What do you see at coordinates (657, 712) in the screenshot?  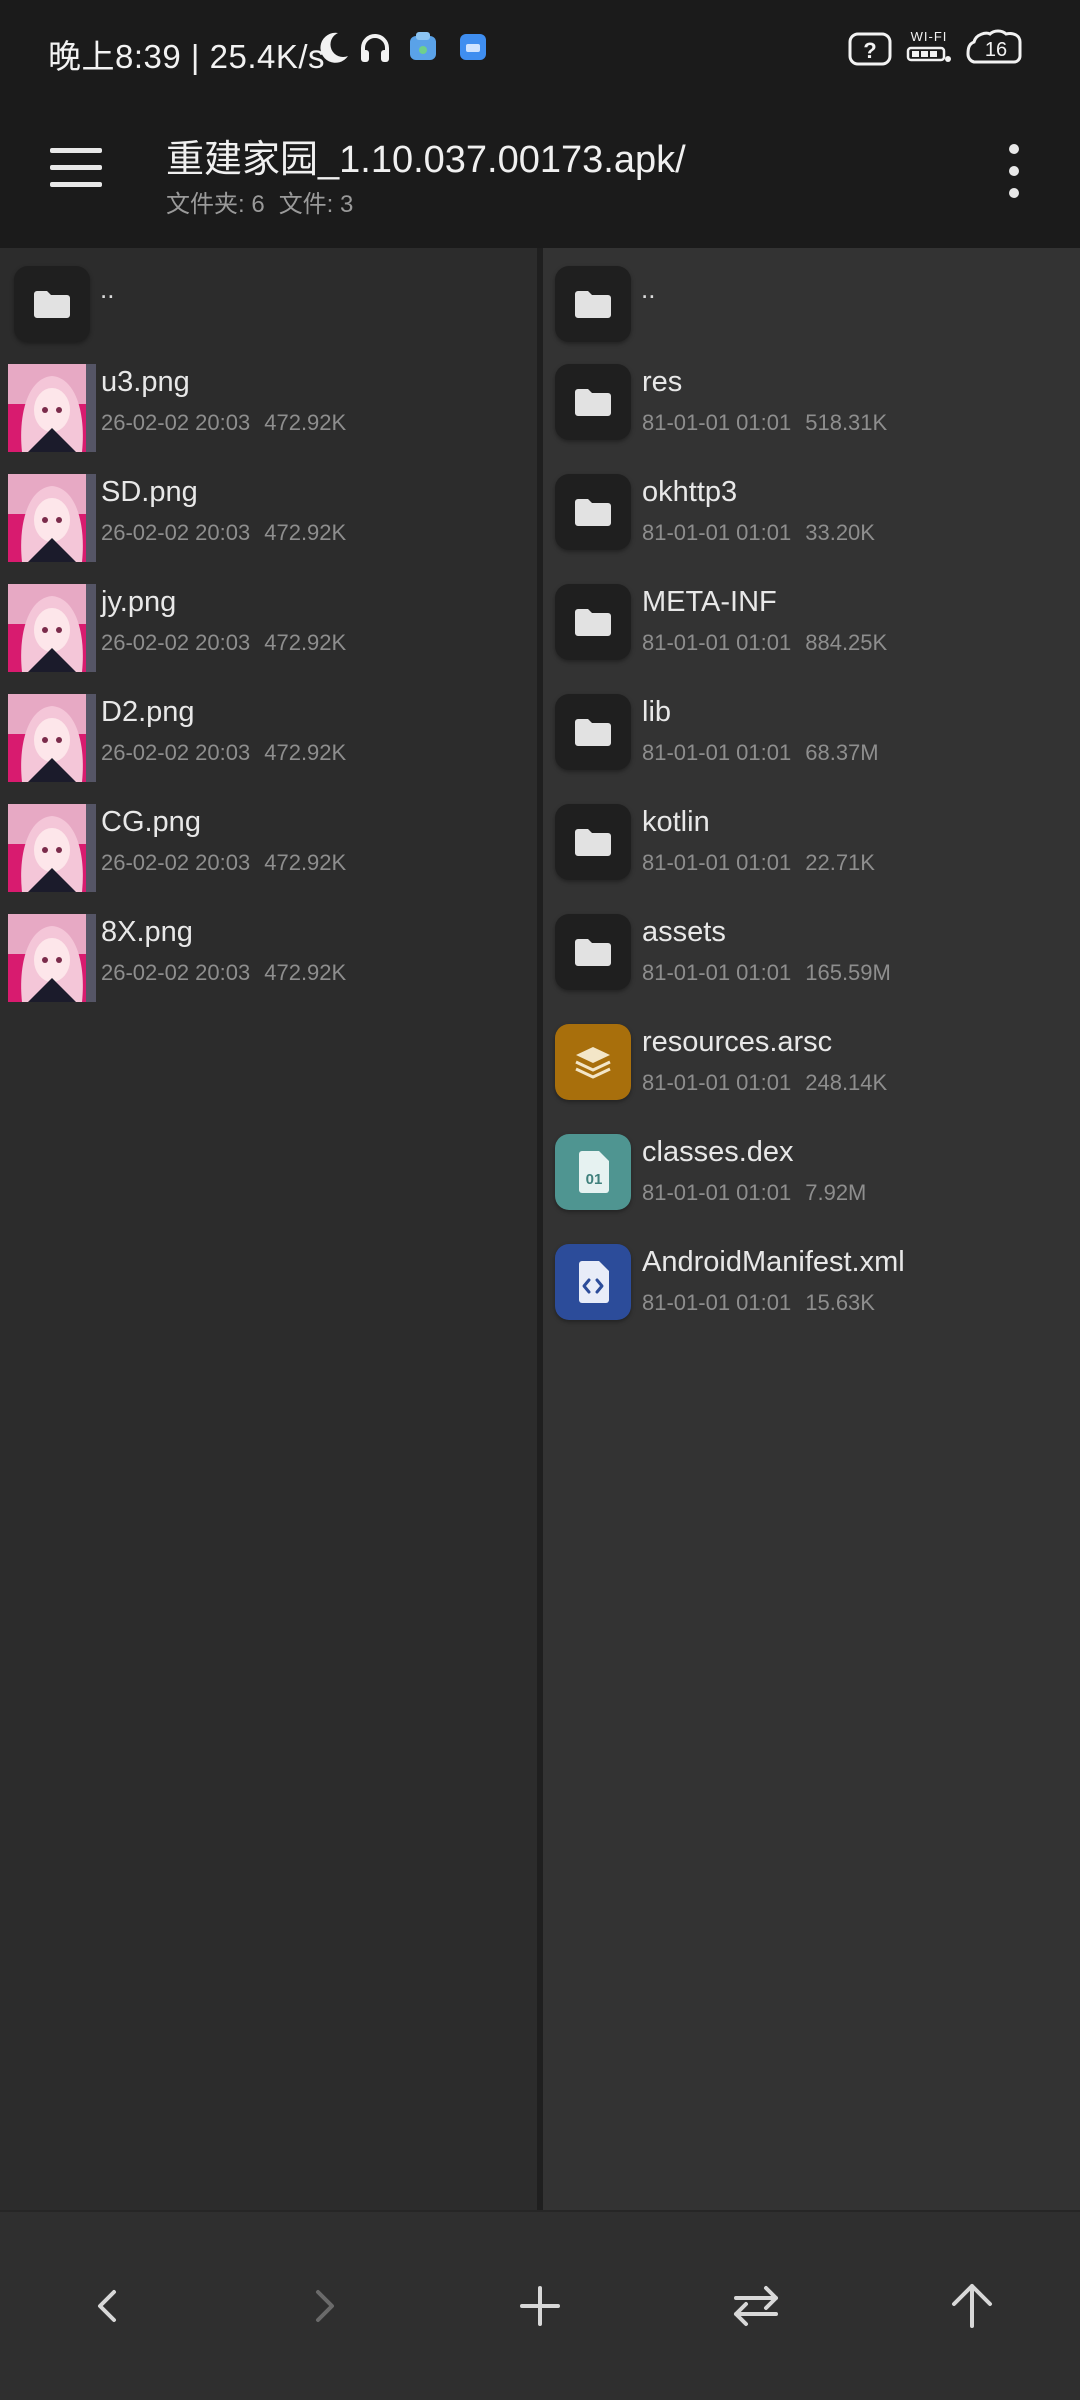 I see `file-name: lib` at bounding box center [657, 712].